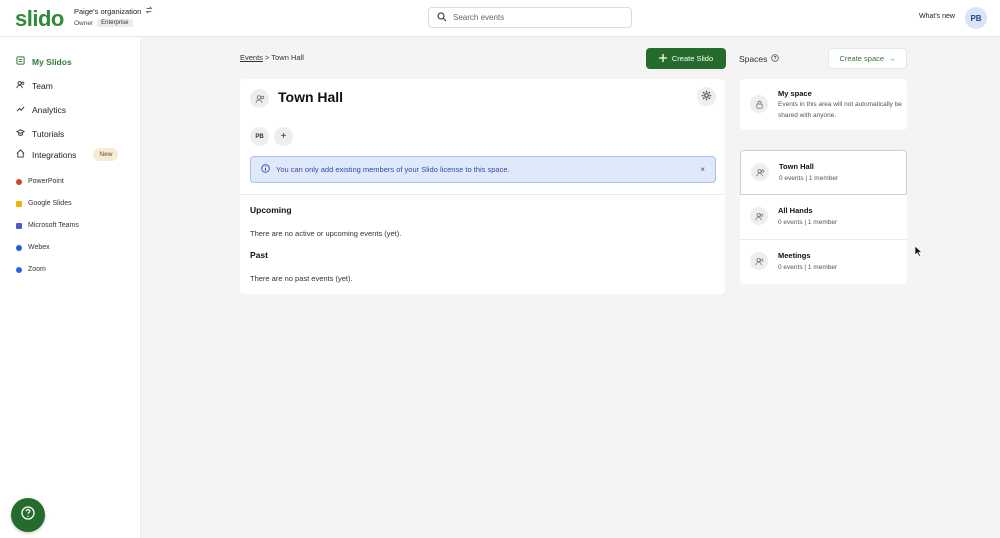  Describe the element at coordinates (823, 172) in the screenshot. I see `space-item-town-hall: Town Hall 0 events | 1 member` at that location.